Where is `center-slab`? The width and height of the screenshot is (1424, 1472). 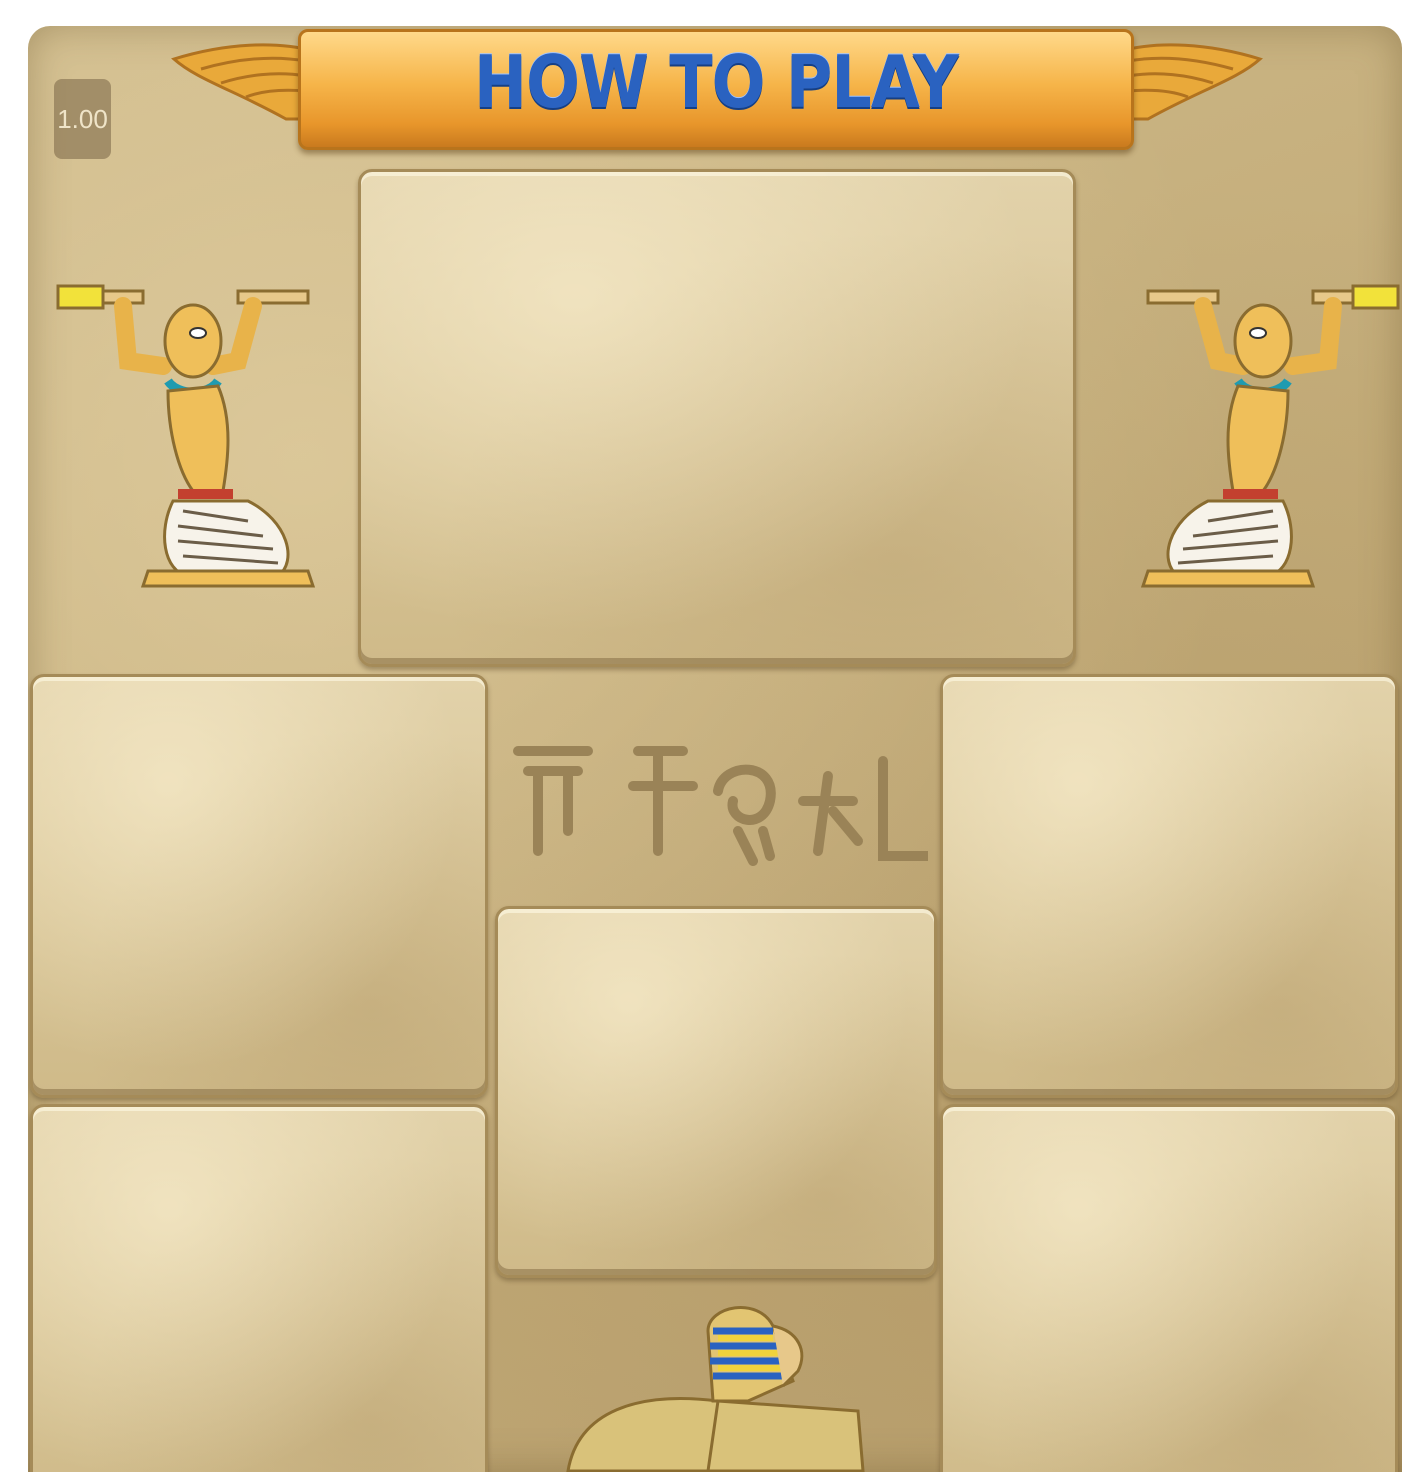
center-slab is located at coordinates (716, 1092).